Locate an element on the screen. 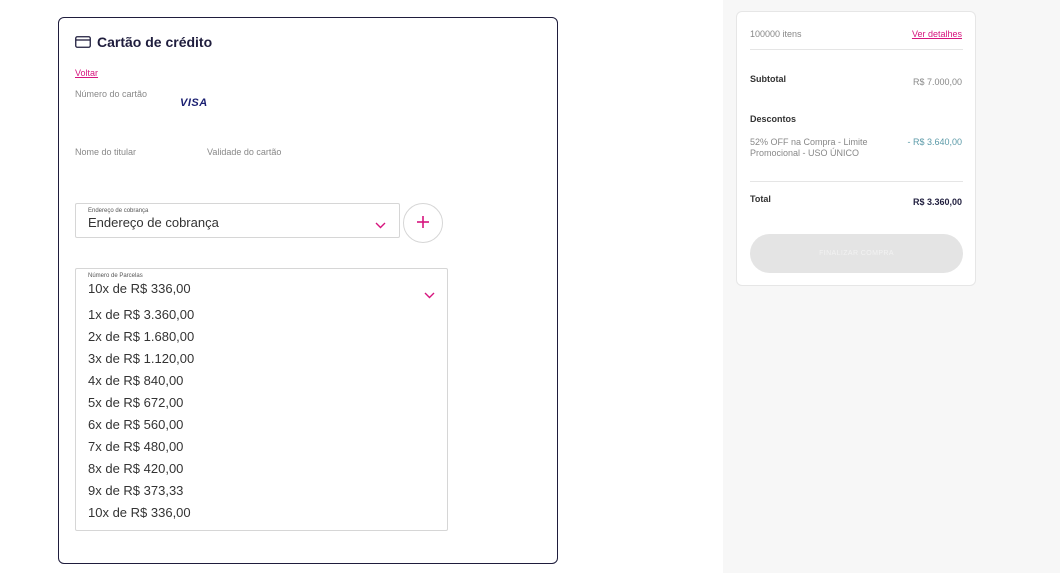  subtotal-label: Subtotal is located at coordinates (768, 79).